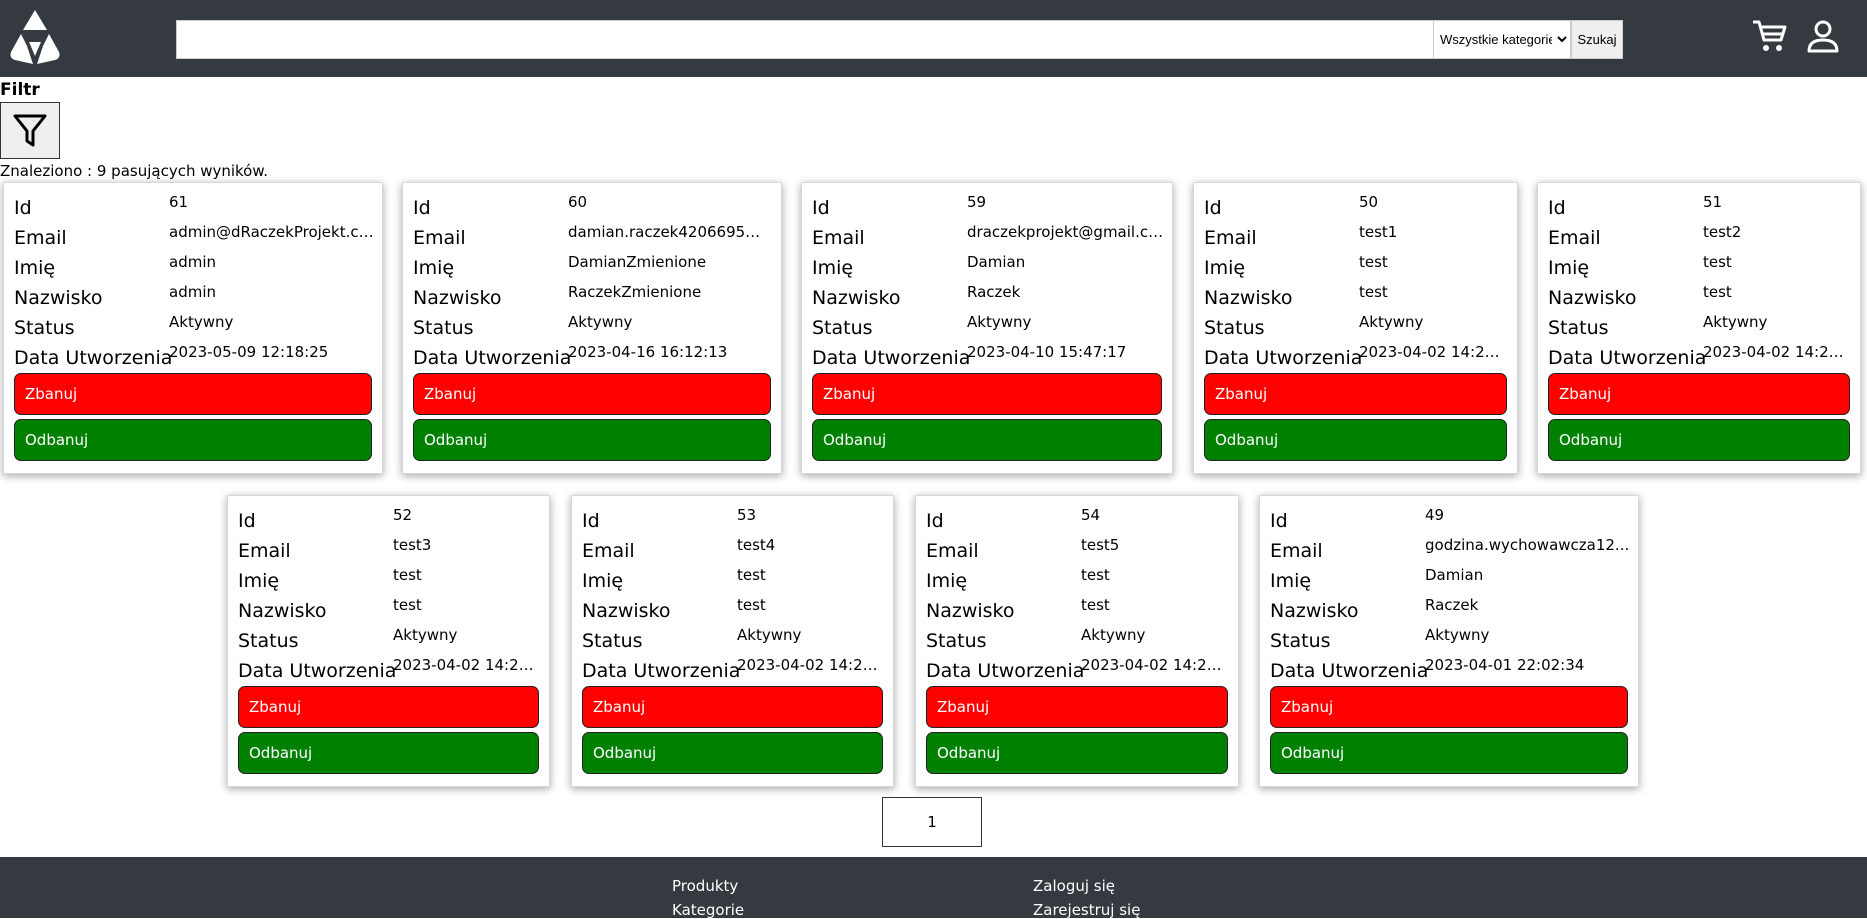  What do you see at coordinates (637, 262) in the screenshot?
I see `field-value: DamianZmienione` at bounding box center [637, 262].